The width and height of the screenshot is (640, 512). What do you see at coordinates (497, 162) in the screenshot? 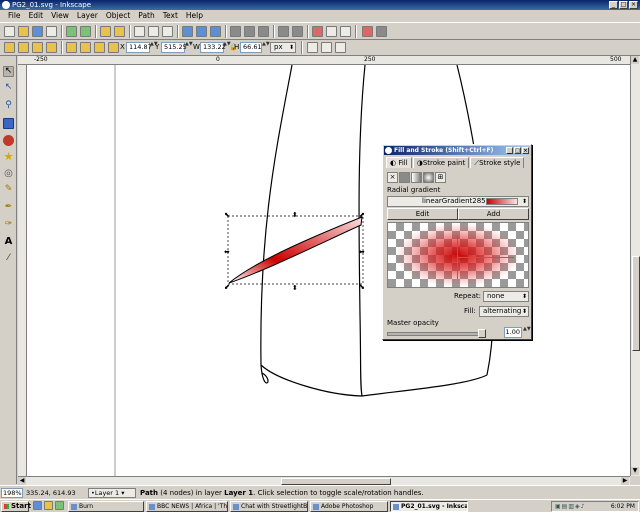
I see `tab-stroke-style: ⟋Stroke style` at bounding box center [497, 162].